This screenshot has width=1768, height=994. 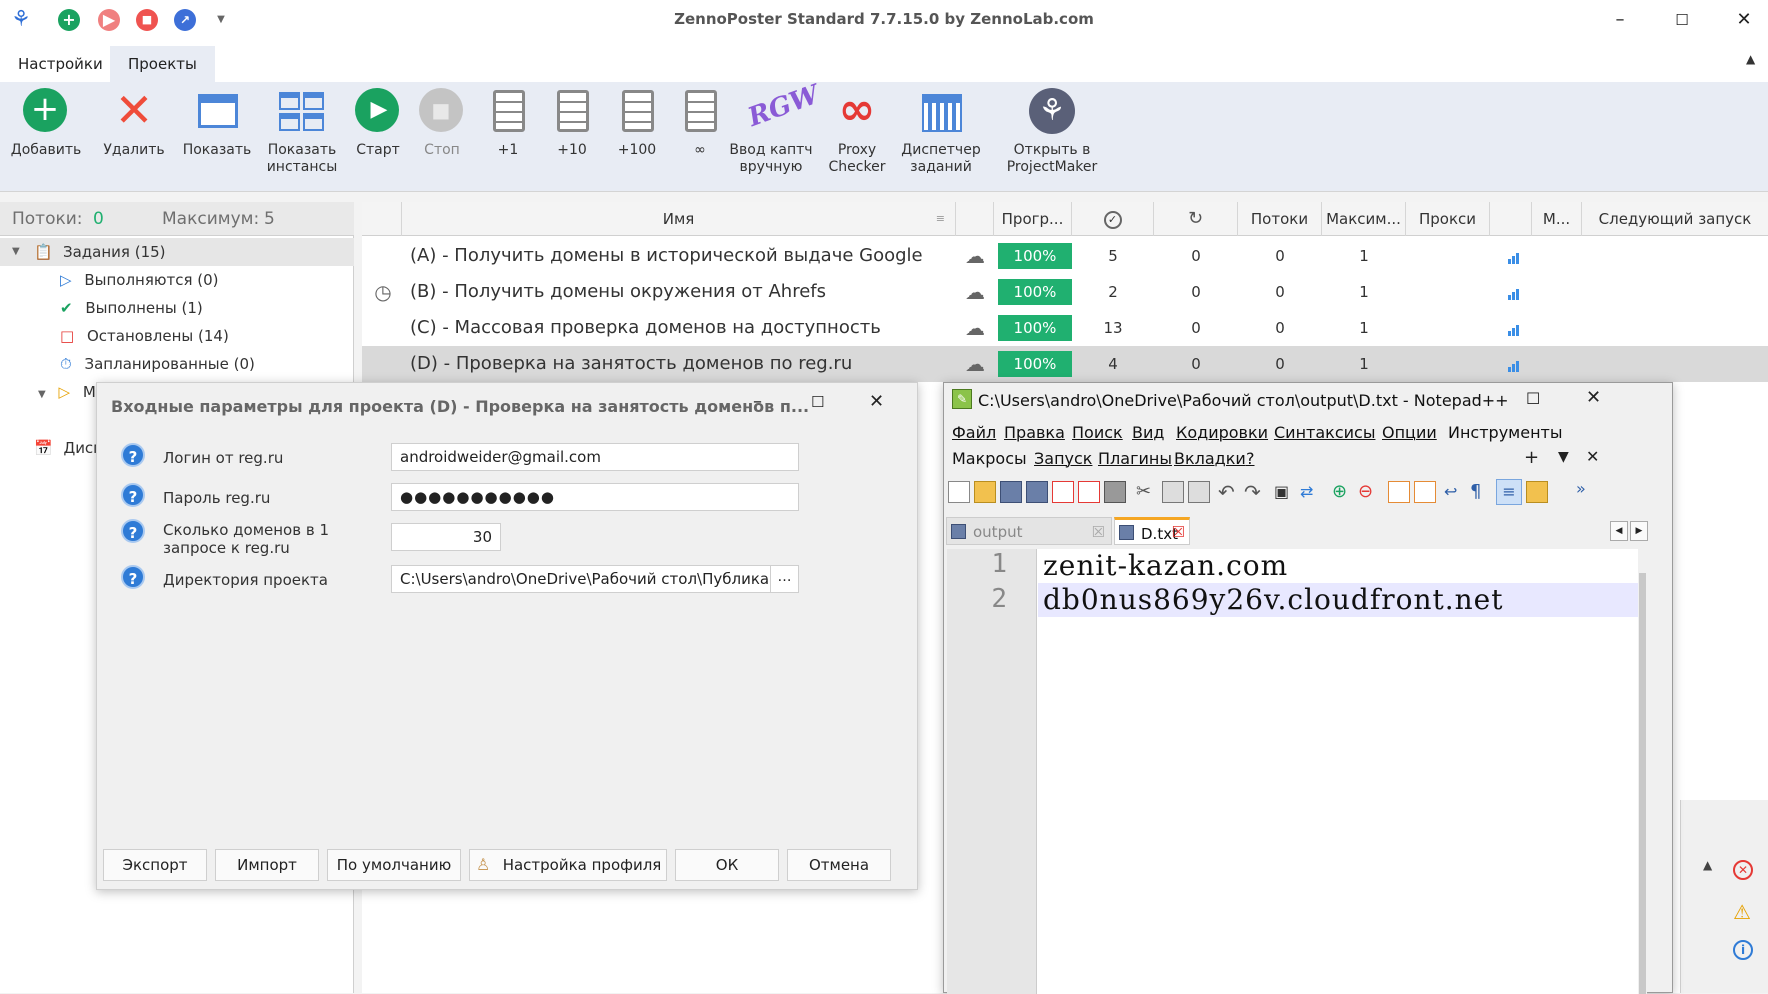 What do you see at coordinates (1682, 20) in the screenshot?
I see `maximize-button: ☐` at bounding box center [1682, 20].